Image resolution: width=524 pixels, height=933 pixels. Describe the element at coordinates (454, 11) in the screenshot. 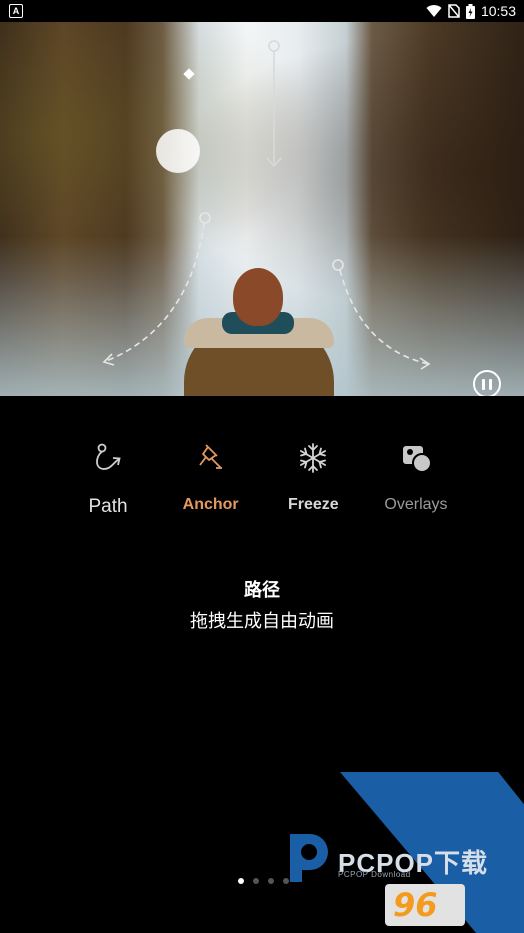

I see `no-sim-icon` at that location.